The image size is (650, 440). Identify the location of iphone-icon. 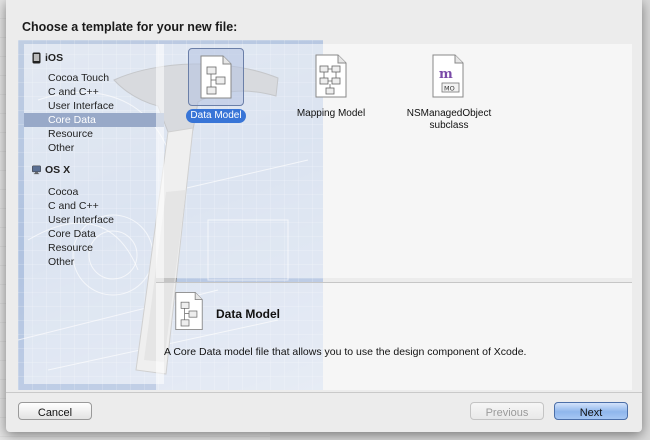
(36, 58).